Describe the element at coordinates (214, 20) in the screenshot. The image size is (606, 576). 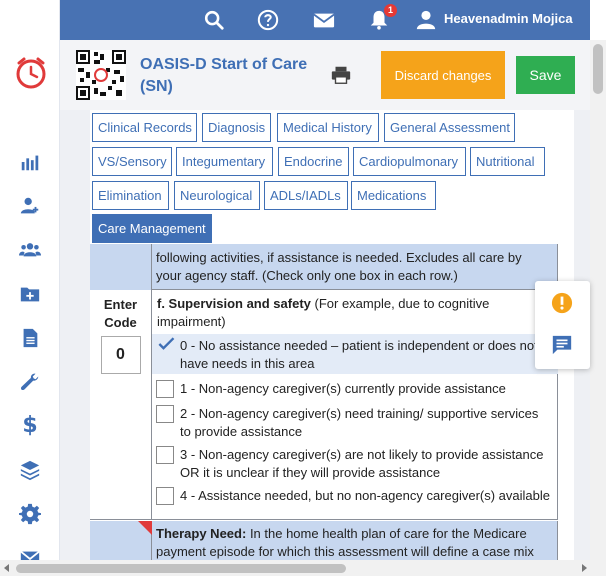
I see `search-icon` at that location.